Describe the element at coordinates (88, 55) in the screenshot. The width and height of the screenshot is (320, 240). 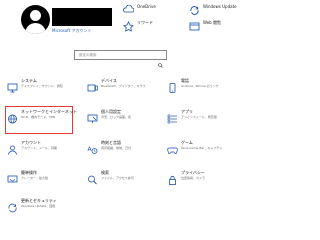
I see `search-placeholder: 設定の検索` at that location.